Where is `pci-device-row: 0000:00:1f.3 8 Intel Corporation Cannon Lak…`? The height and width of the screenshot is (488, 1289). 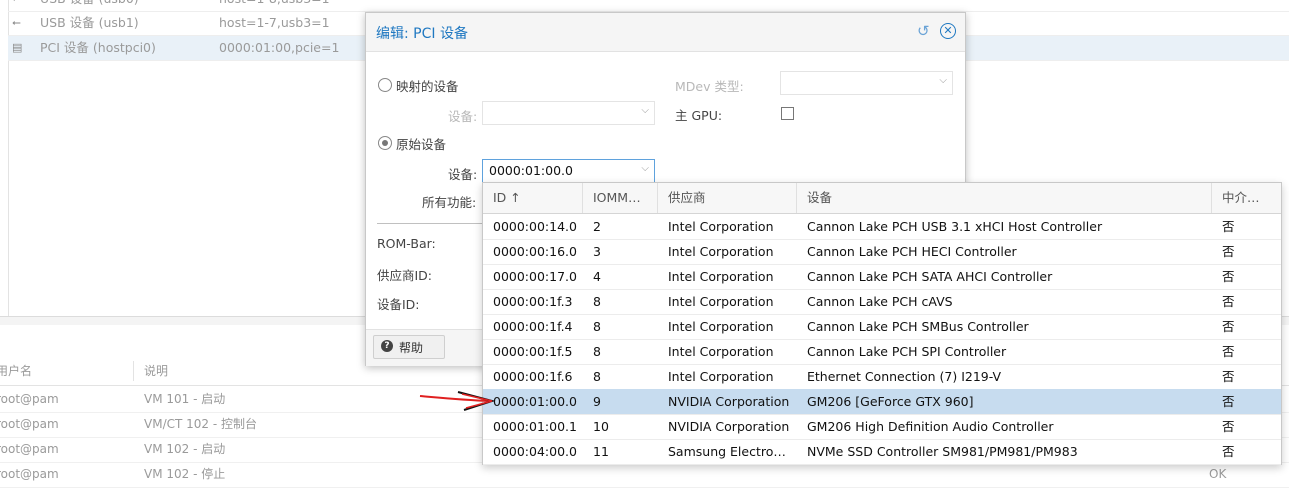
pci-device-row: 0000:00:1f.3 8 Intel Corporation Cannon Lak… is located at coordinates (882, 302).